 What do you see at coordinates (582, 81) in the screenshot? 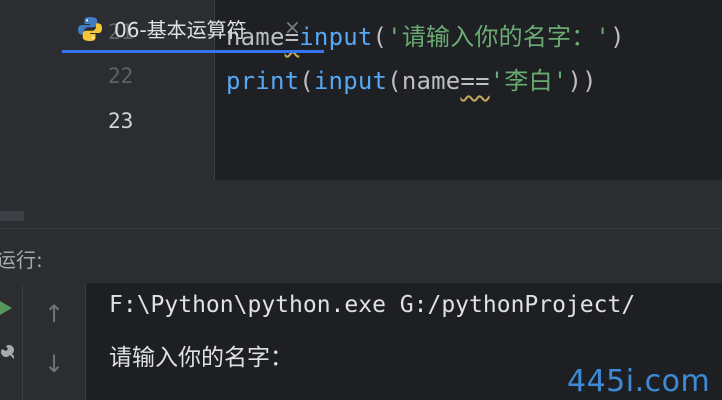
I see `code-token-paren: ))` at bounding box center [582, 81].